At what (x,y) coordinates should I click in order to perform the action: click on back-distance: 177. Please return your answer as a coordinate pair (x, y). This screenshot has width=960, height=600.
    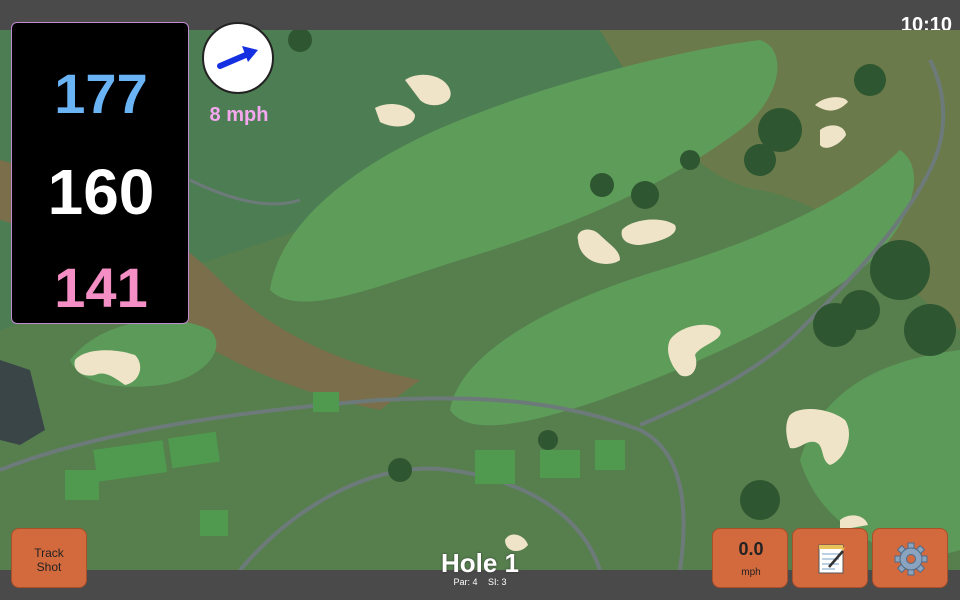
    Looking at the image, I should click on (101, 93).